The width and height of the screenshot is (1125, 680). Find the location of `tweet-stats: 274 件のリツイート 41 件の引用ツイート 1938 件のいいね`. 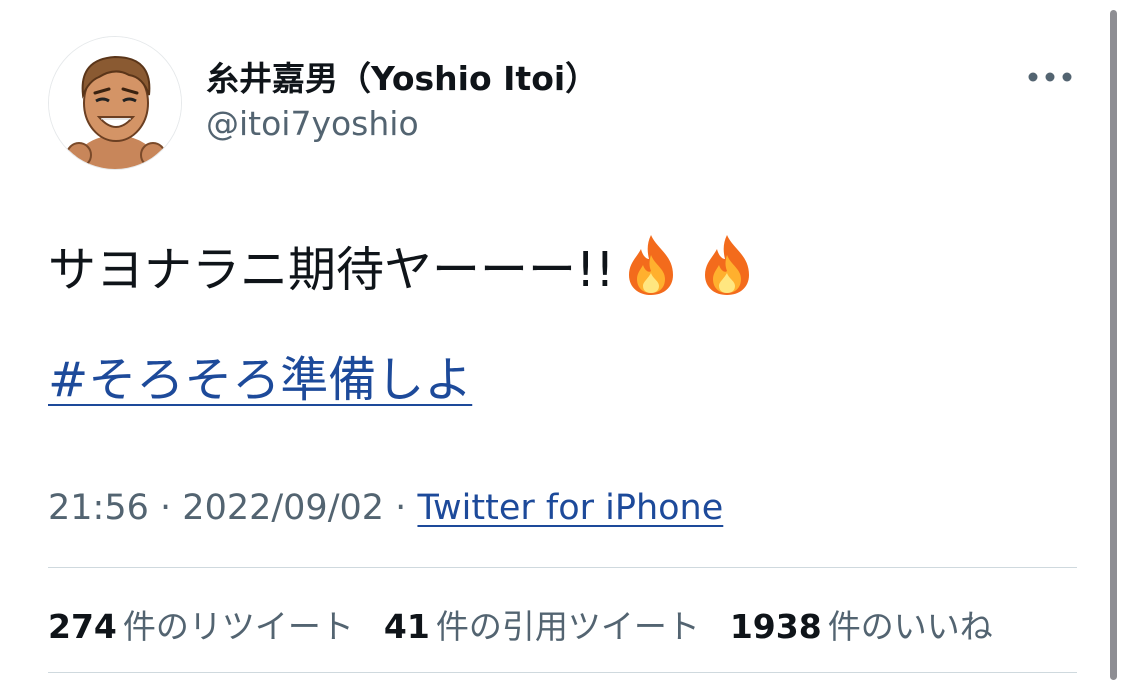

tweet-stats: 274 件のリツイート 41 件の引用ツイート 1938 件のいいね is located at coordinates (535, 624).